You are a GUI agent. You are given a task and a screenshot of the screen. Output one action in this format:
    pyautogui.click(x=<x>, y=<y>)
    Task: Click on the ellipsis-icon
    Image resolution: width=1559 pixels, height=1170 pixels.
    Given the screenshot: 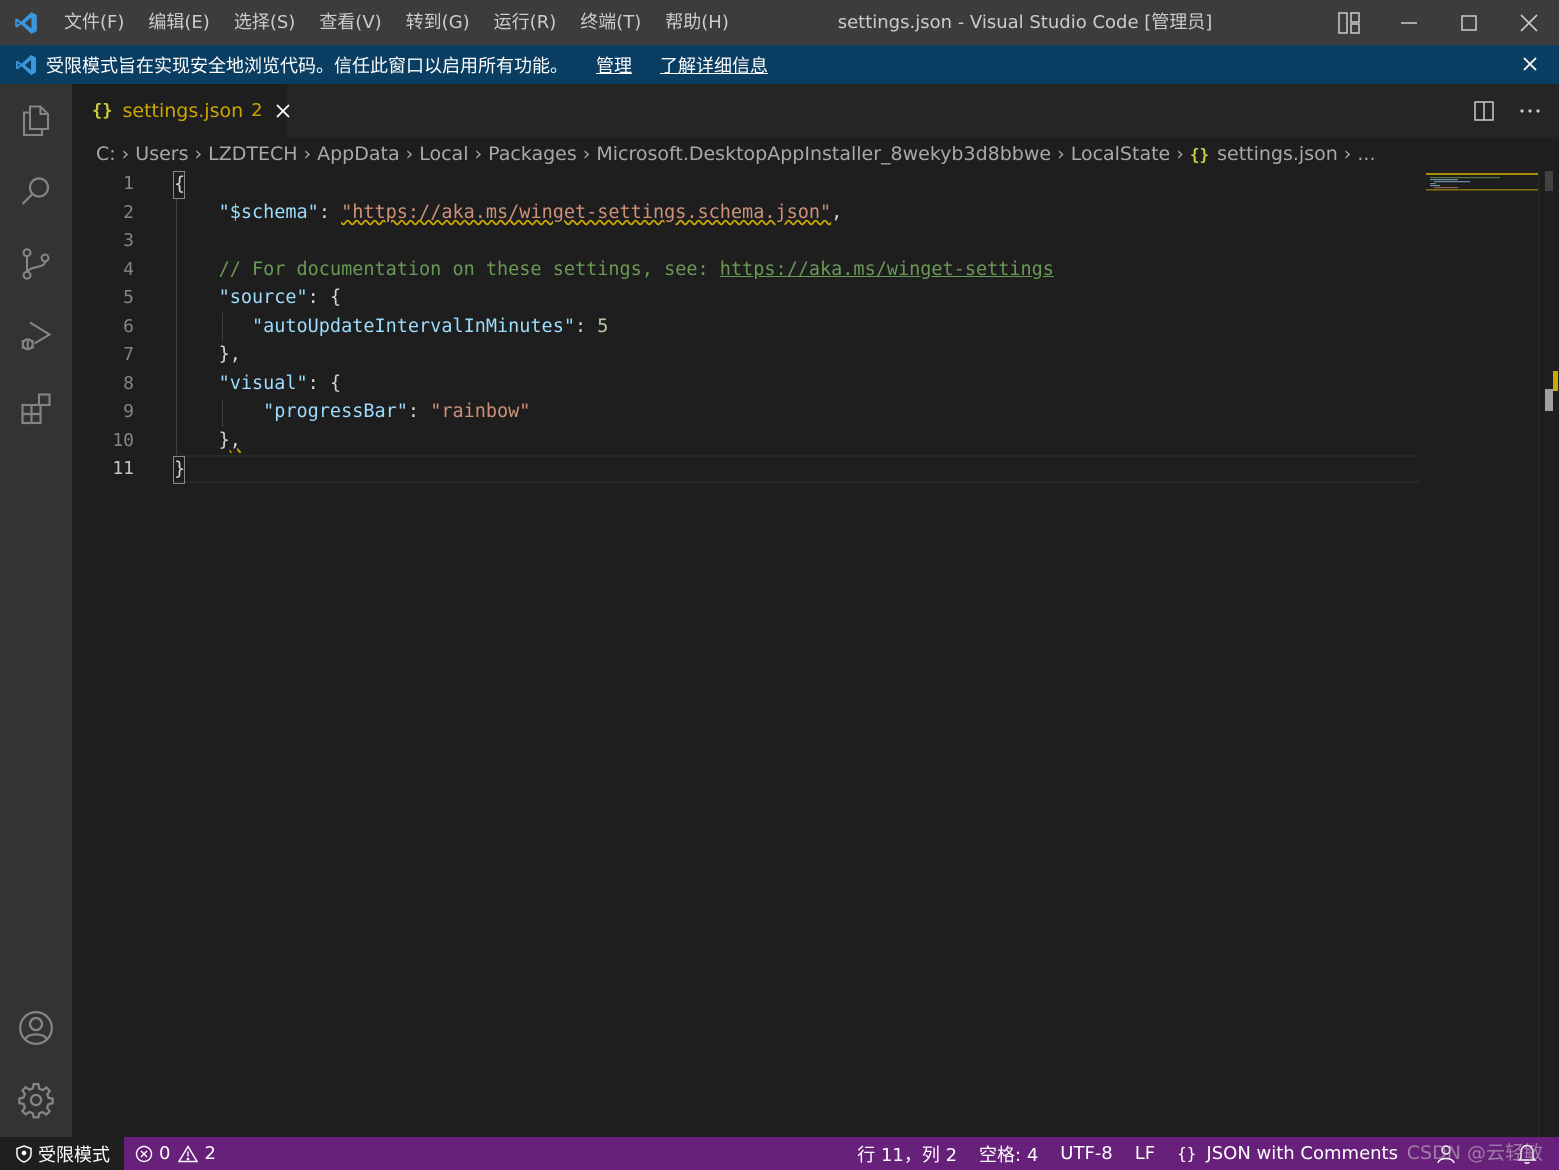 What is the action you would take?
    pyautogui.click(x=1530, y=111)
    